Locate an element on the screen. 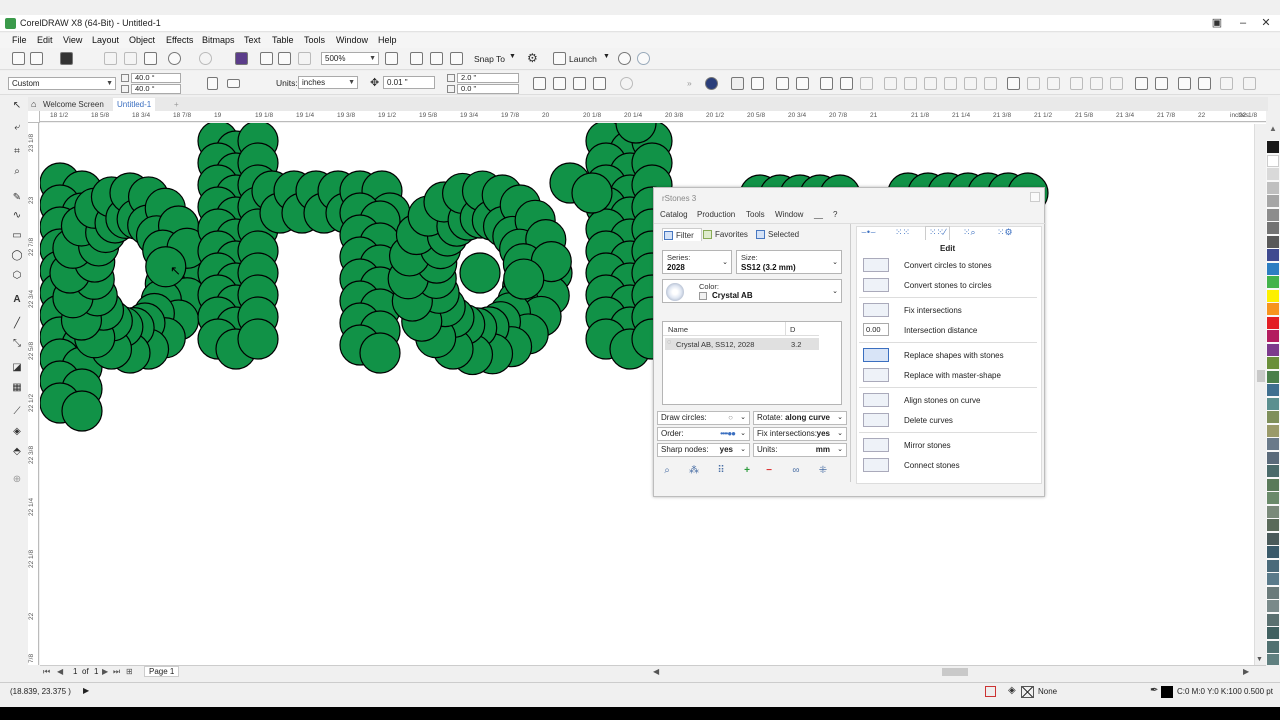 The image size is (1280, 720). status-expand-icon: ▶ is located at coordinates (86, 690).